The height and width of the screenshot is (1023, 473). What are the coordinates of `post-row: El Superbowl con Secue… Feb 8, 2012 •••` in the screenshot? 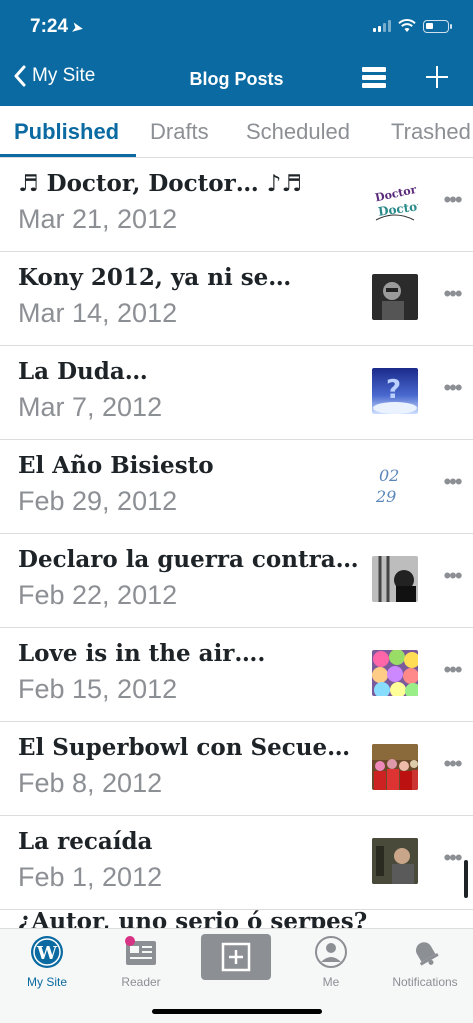 It's located at (236, 769).